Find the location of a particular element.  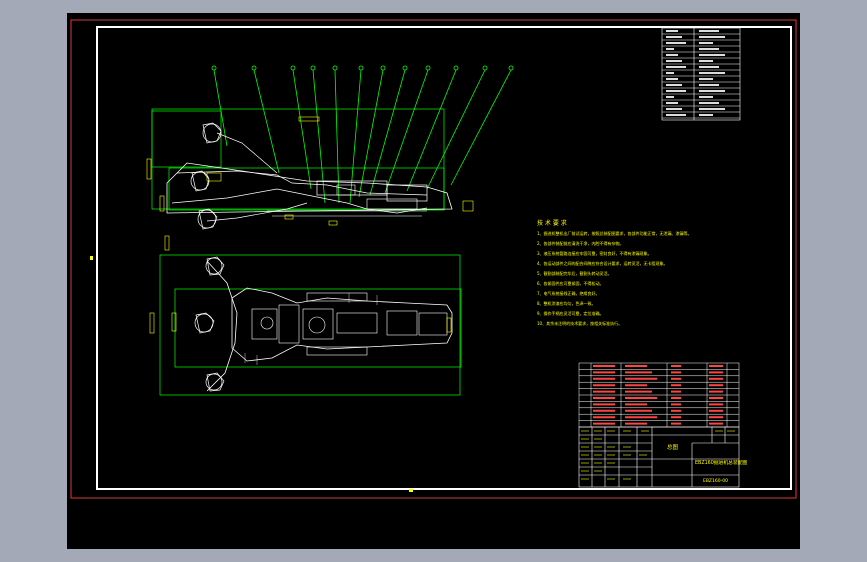

tech-req-line: 6、各紧固件应可靠紧固，不得松动。 is located at coordinates (570, 283).